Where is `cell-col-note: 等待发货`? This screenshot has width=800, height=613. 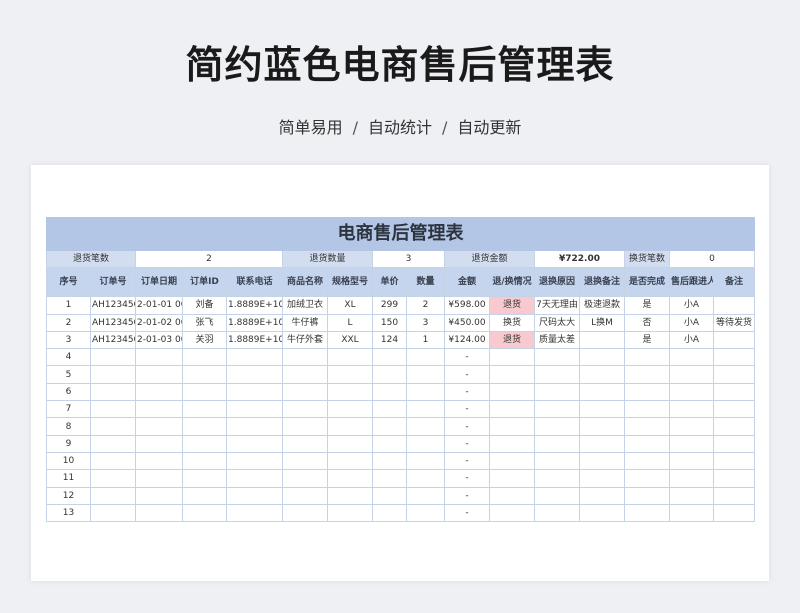
cell-col-note: 等待发货 is located at coordinates (734, 322).